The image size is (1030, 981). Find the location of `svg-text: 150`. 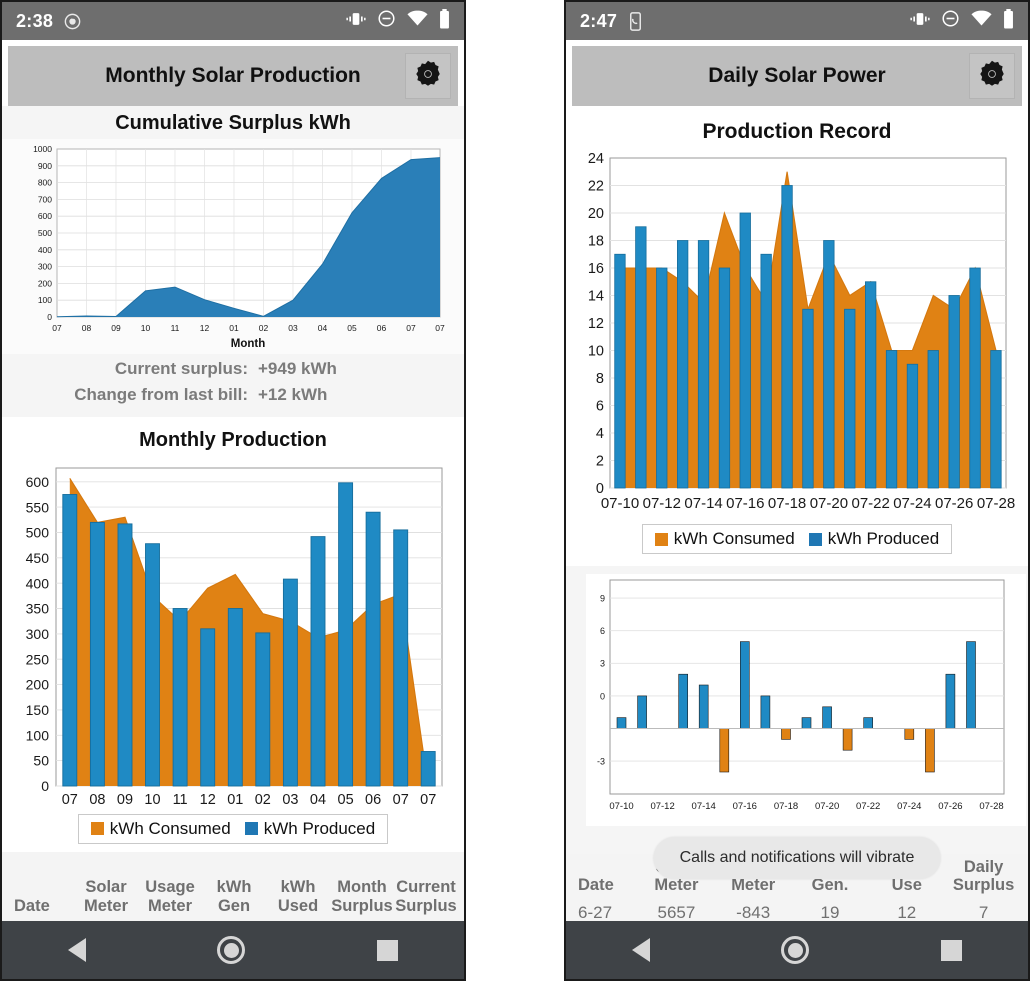

svg-text: 150 is located at coordinates (38, 710).